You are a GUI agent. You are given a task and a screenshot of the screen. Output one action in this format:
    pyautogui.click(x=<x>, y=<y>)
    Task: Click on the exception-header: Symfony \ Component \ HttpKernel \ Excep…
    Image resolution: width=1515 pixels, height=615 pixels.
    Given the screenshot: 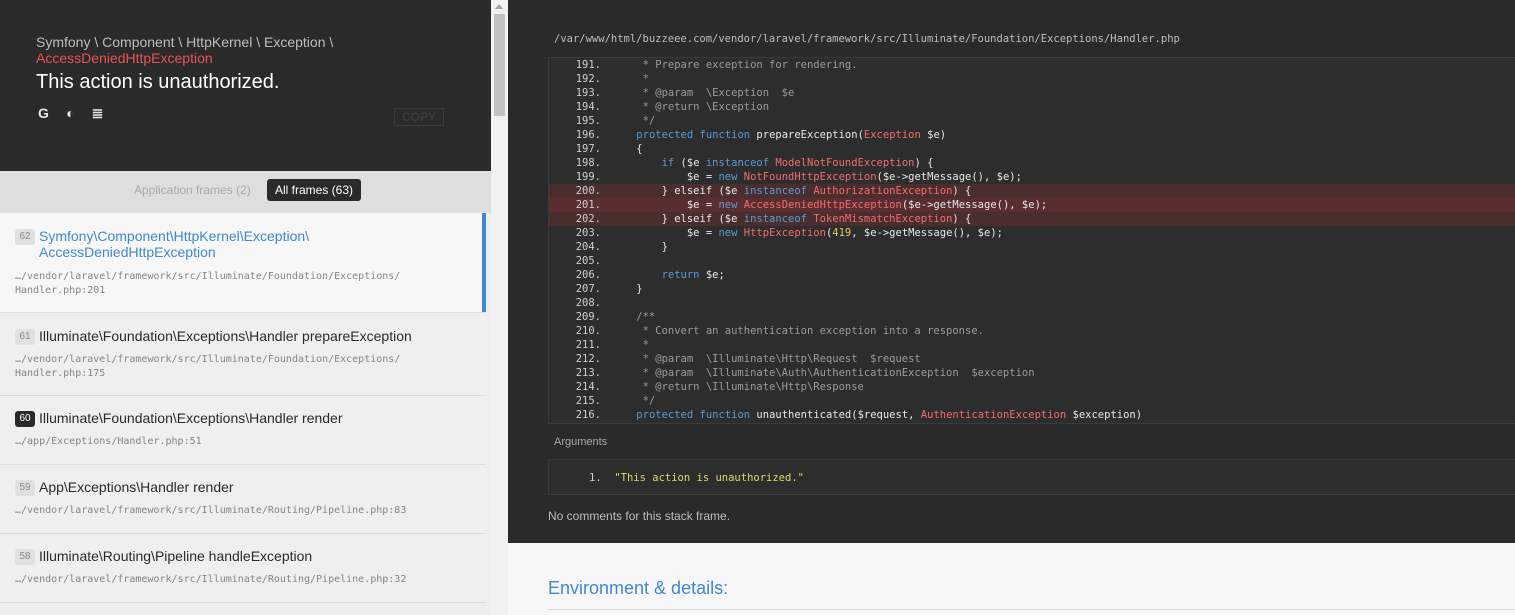 What is the action you would take?
    pyautogui.click(x=245, y=85)
    